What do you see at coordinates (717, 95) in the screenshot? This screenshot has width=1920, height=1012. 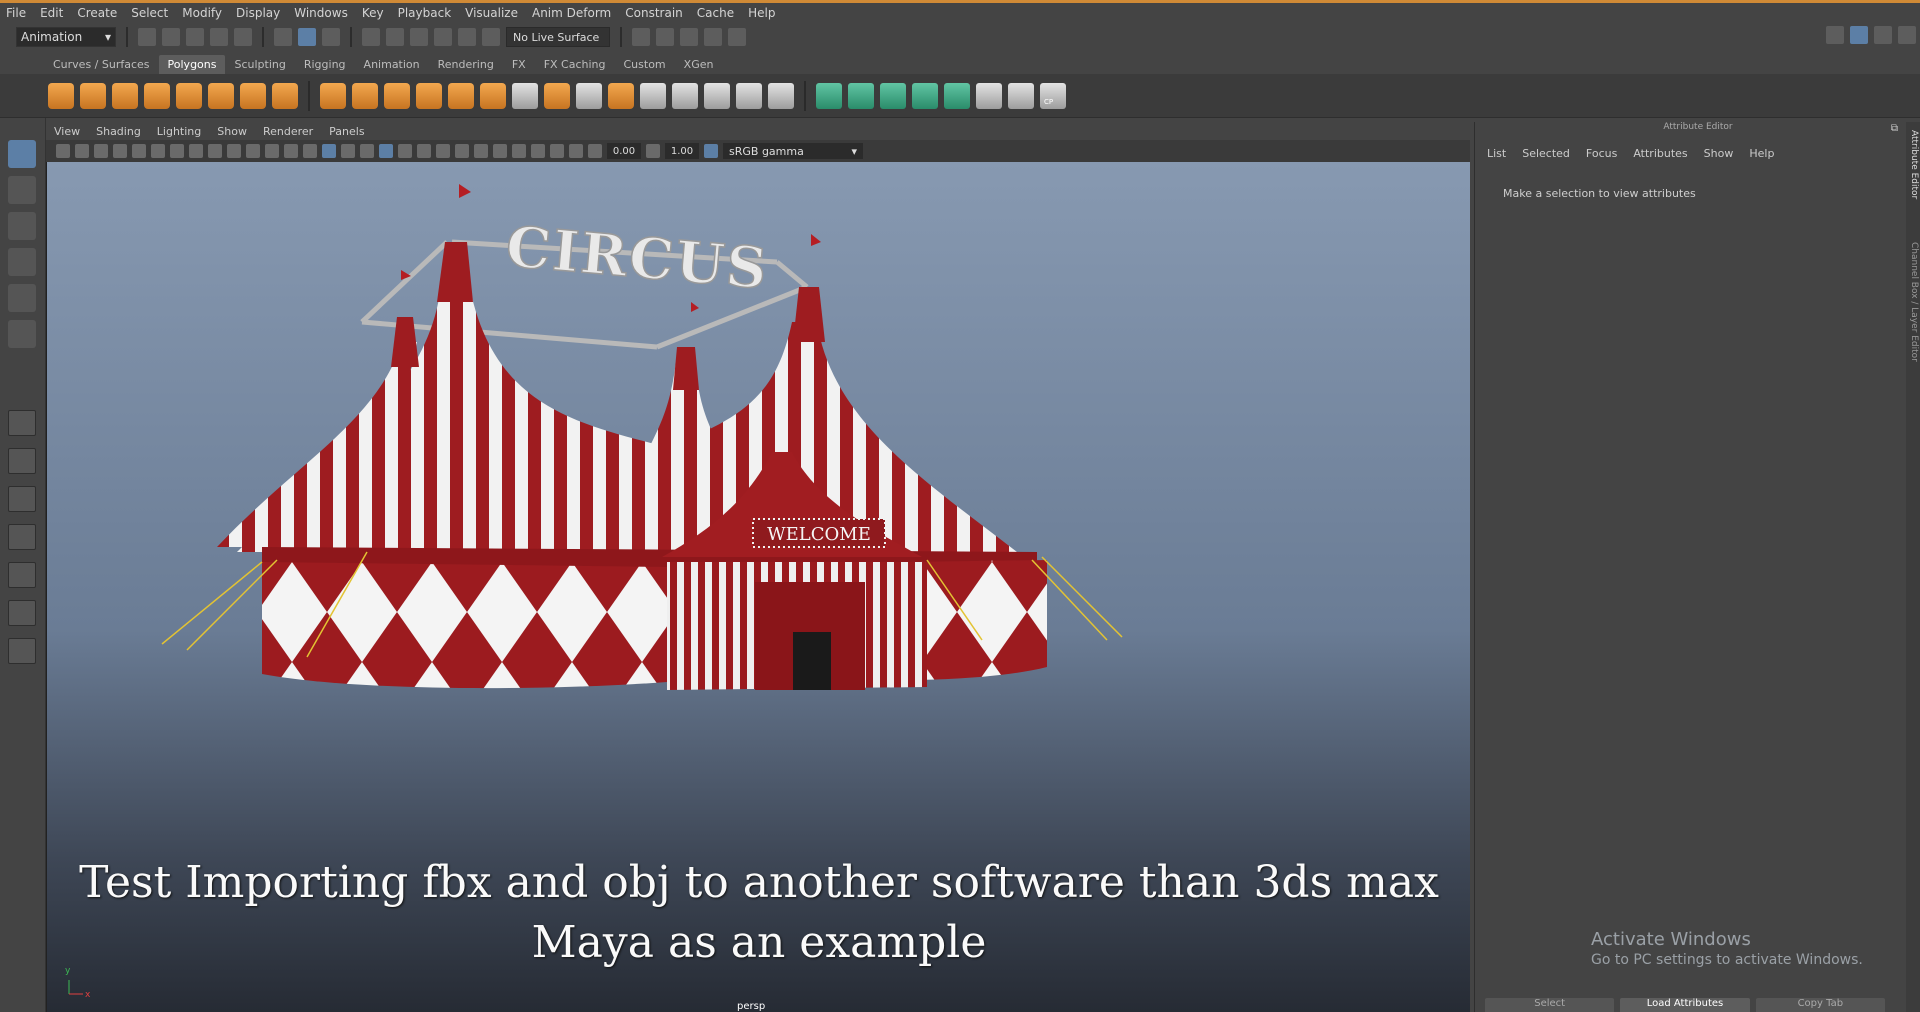 I see `fill-hole-icon` at bounding box center [717, 95].